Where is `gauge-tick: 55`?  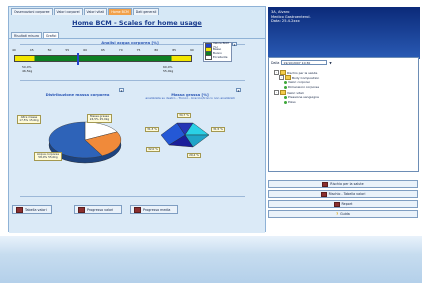
gauge-tick: 55 is located at coordinates (67, 50).